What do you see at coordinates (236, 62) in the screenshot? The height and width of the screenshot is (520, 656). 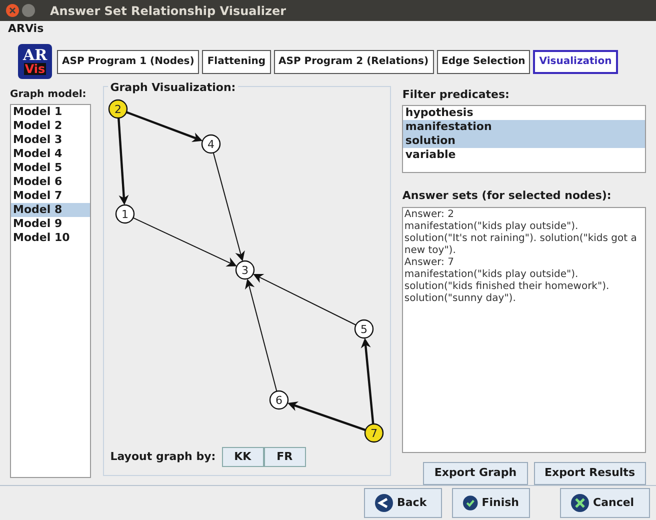 I see `tab: Flattening` at bounding box center [236, 62].